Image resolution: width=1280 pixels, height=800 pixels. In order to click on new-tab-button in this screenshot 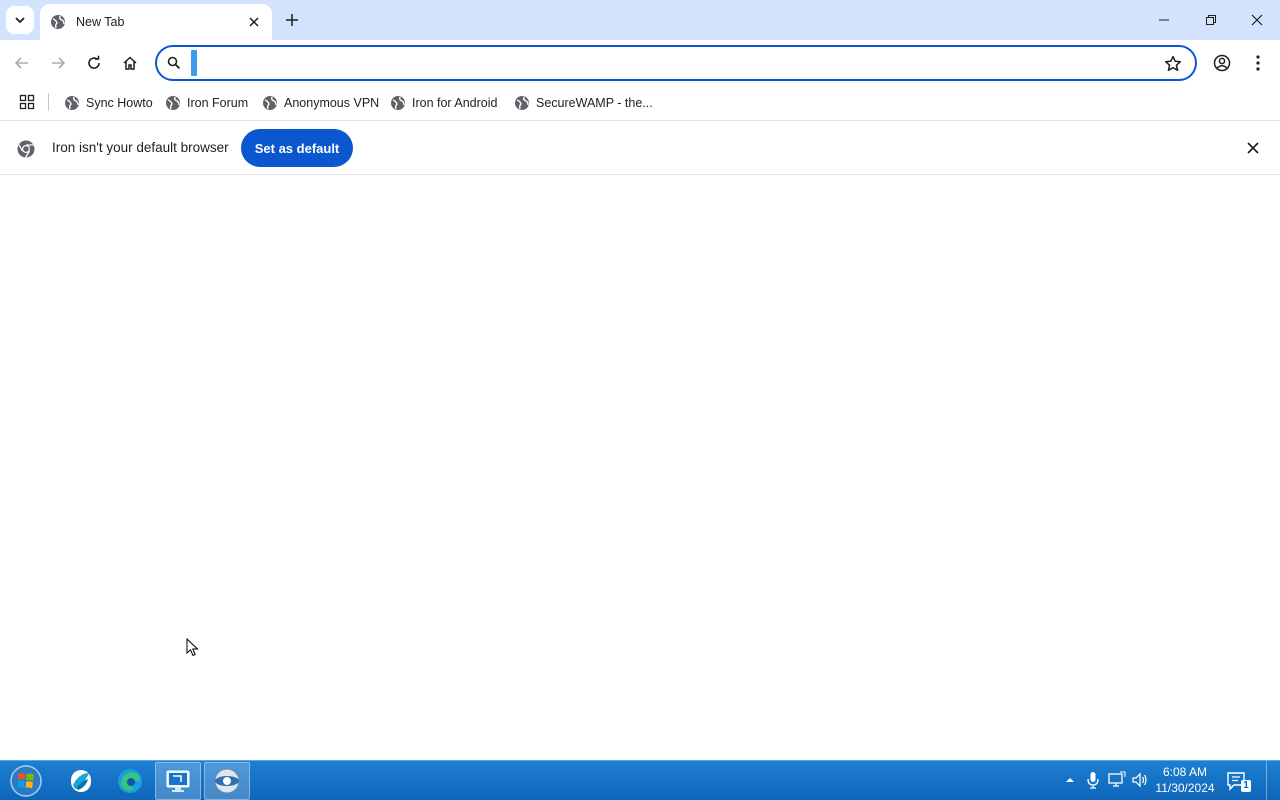, I will do `click(292, 20)`.